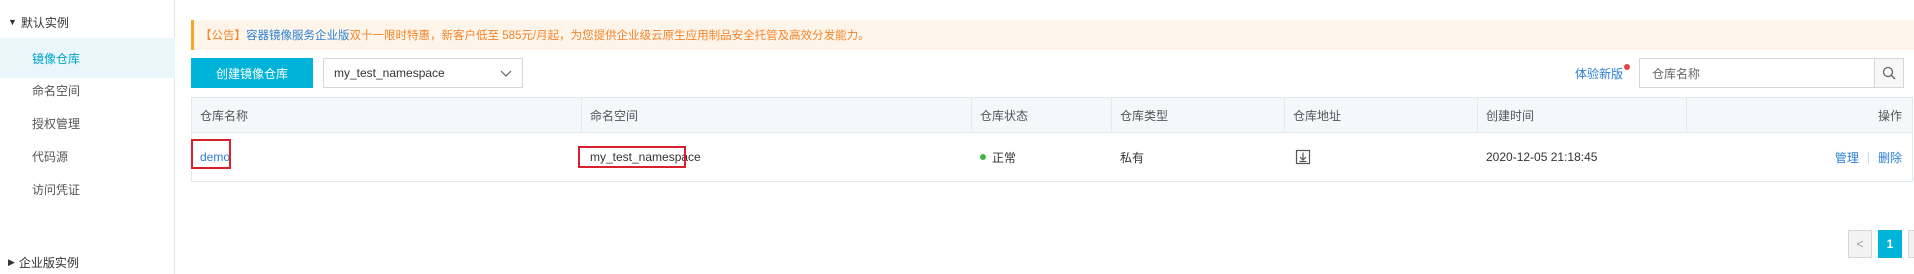  Describe the element at coordinates (1381, 115) in the screenshot. I see `column-header-address: 仓库地址` at that location.